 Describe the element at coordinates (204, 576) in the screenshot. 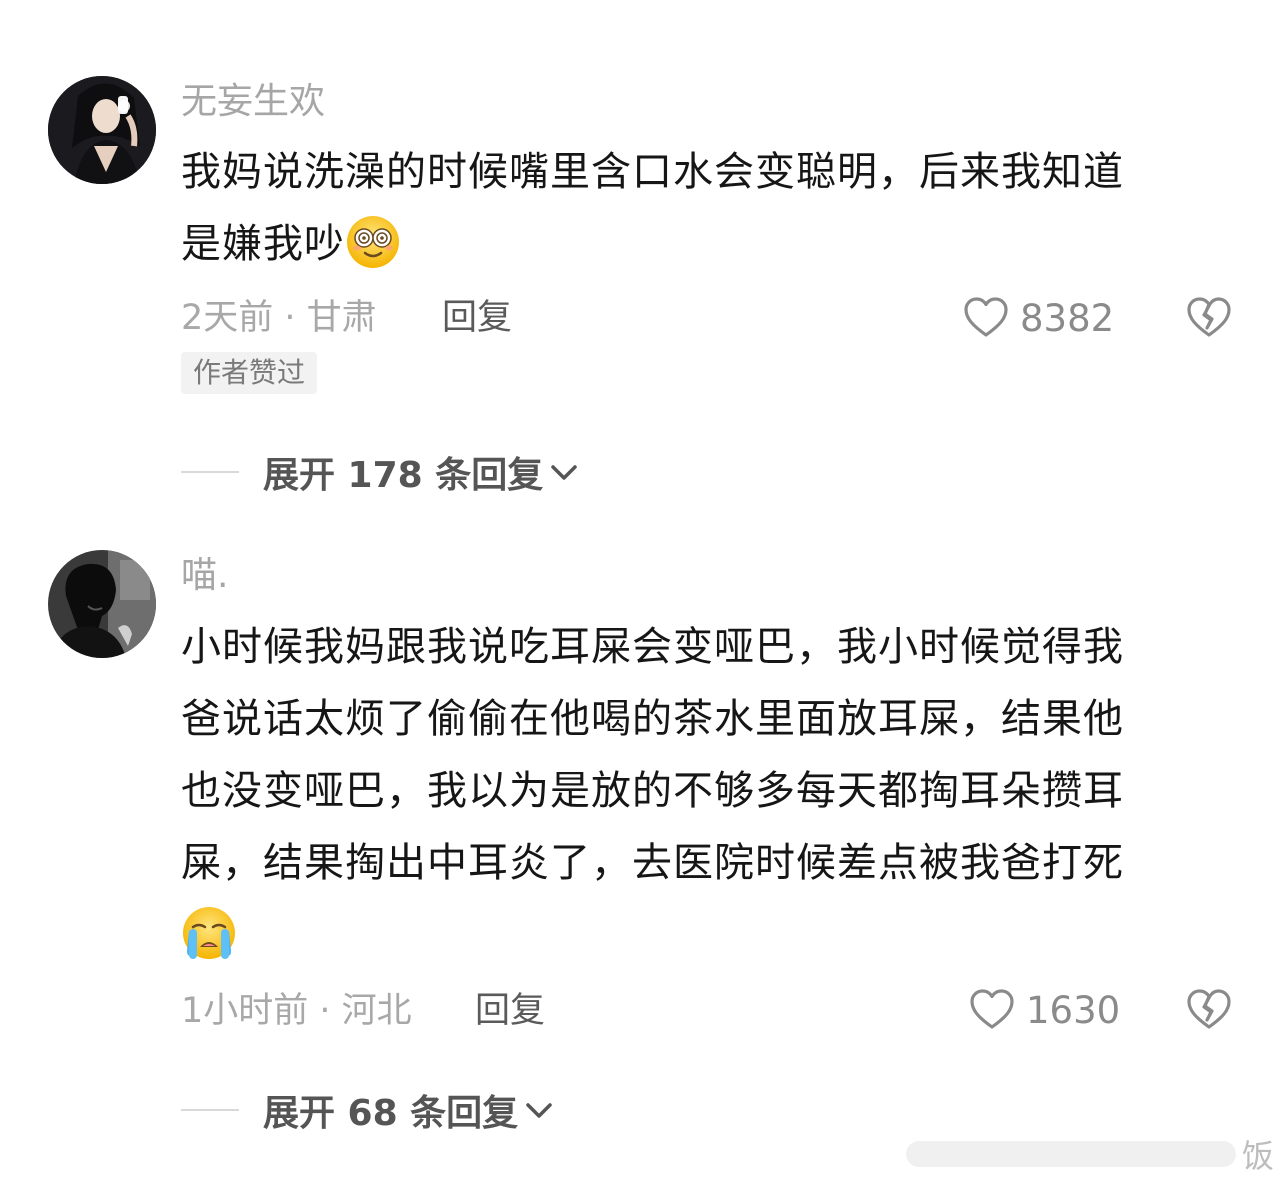

I see `username: 喵.` at that location.